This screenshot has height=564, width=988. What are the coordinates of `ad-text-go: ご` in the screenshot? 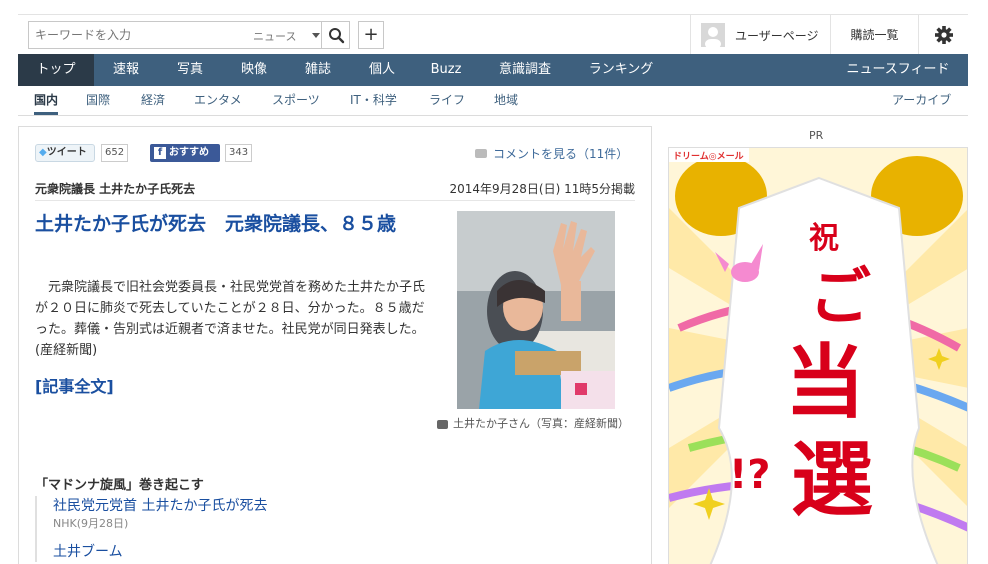 It's located at (840, 296).